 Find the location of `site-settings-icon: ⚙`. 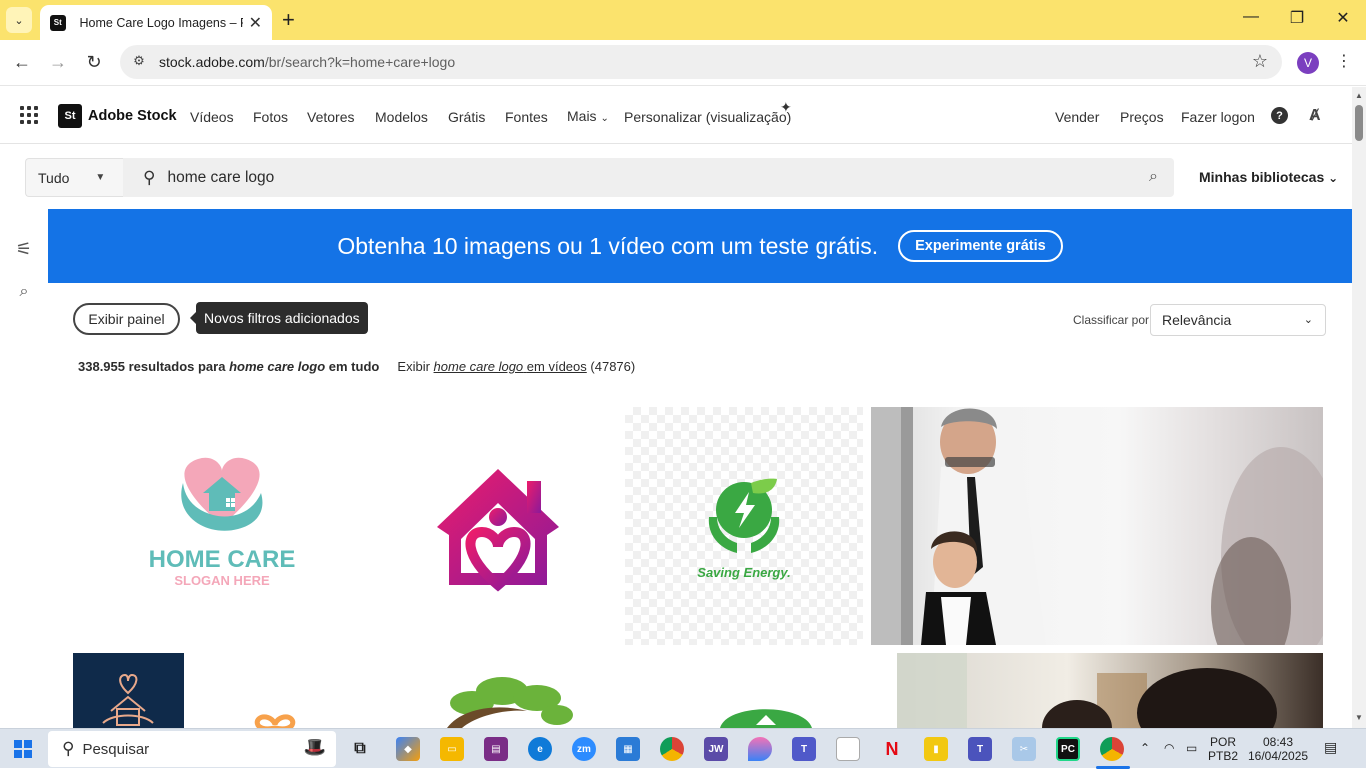

site-settings-icon: ⚙ is located at coordinates (139, 62).